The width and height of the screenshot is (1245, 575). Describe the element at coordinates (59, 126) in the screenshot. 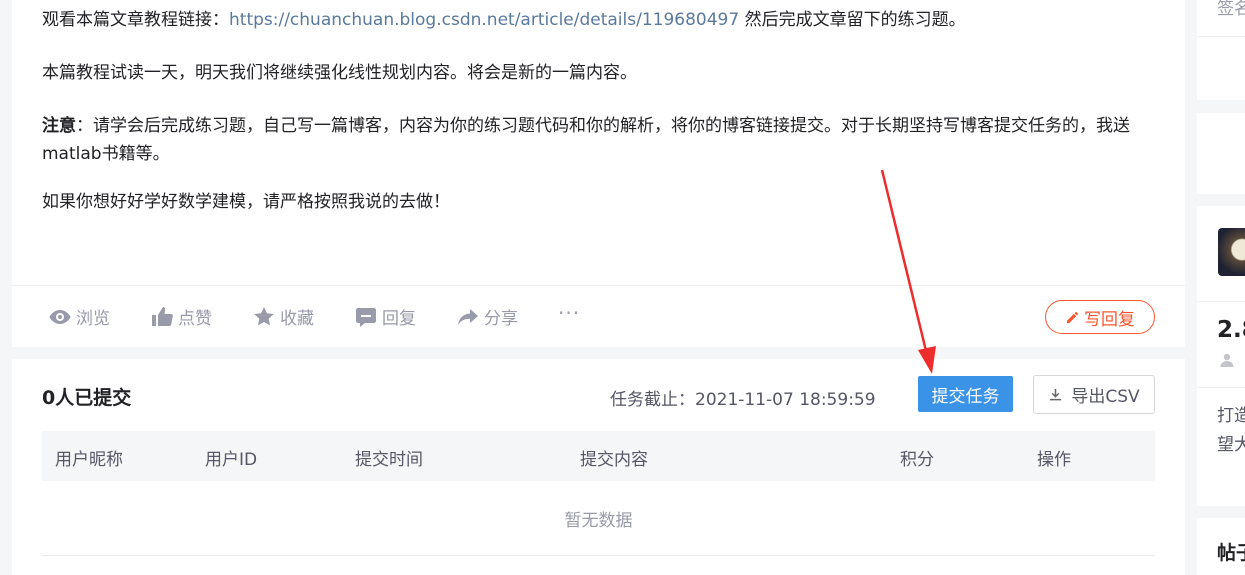

I see `notice-label: 注意` at that location.